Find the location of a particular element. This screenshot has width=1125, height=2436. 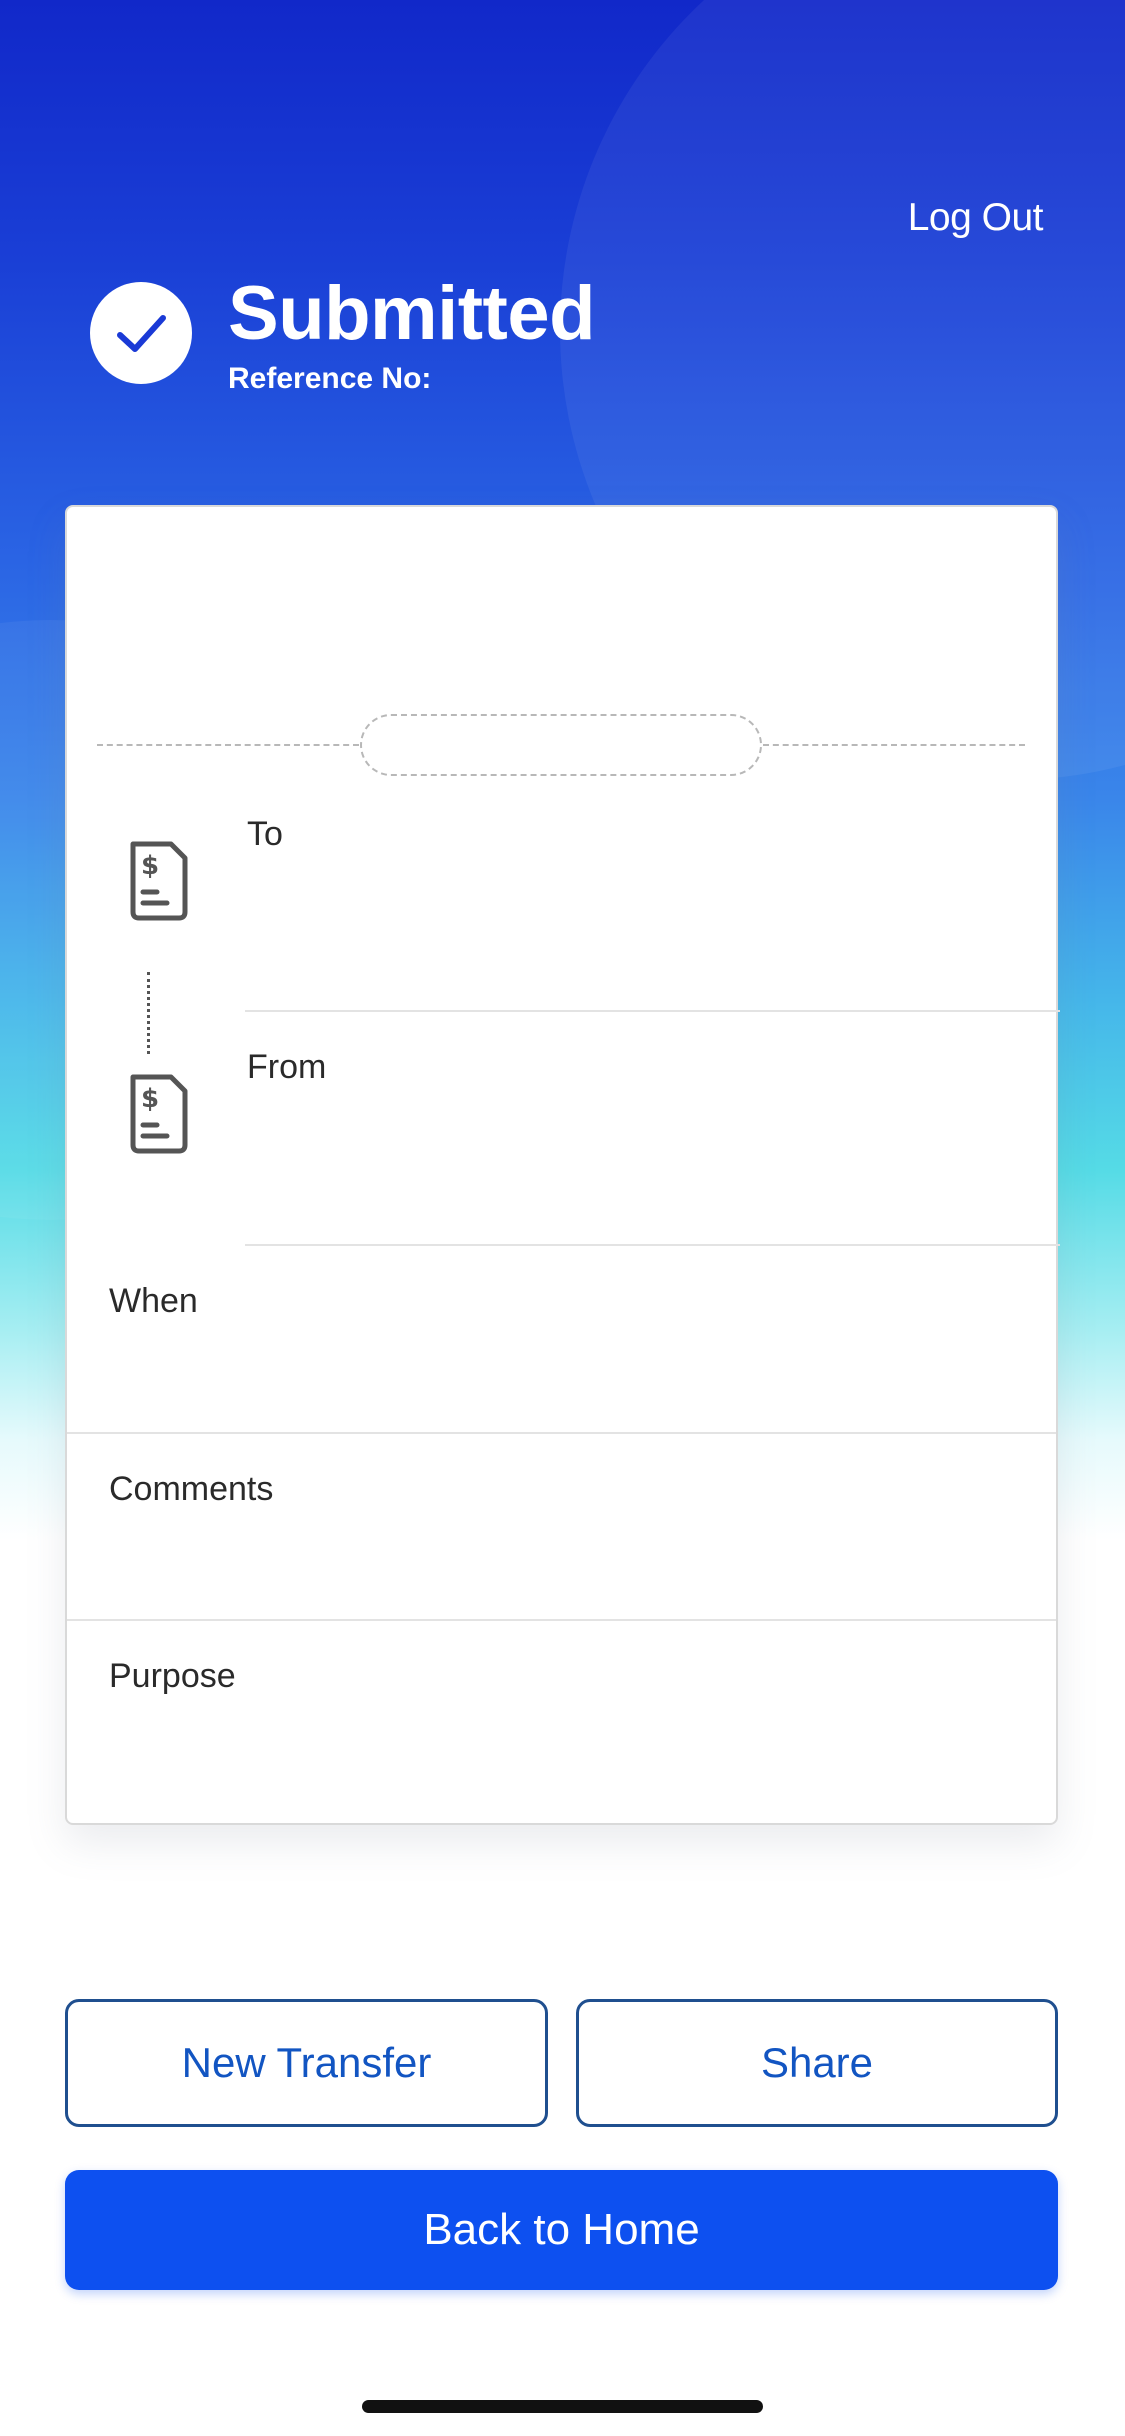

when-label: When is located at coordinates (153, 1301).